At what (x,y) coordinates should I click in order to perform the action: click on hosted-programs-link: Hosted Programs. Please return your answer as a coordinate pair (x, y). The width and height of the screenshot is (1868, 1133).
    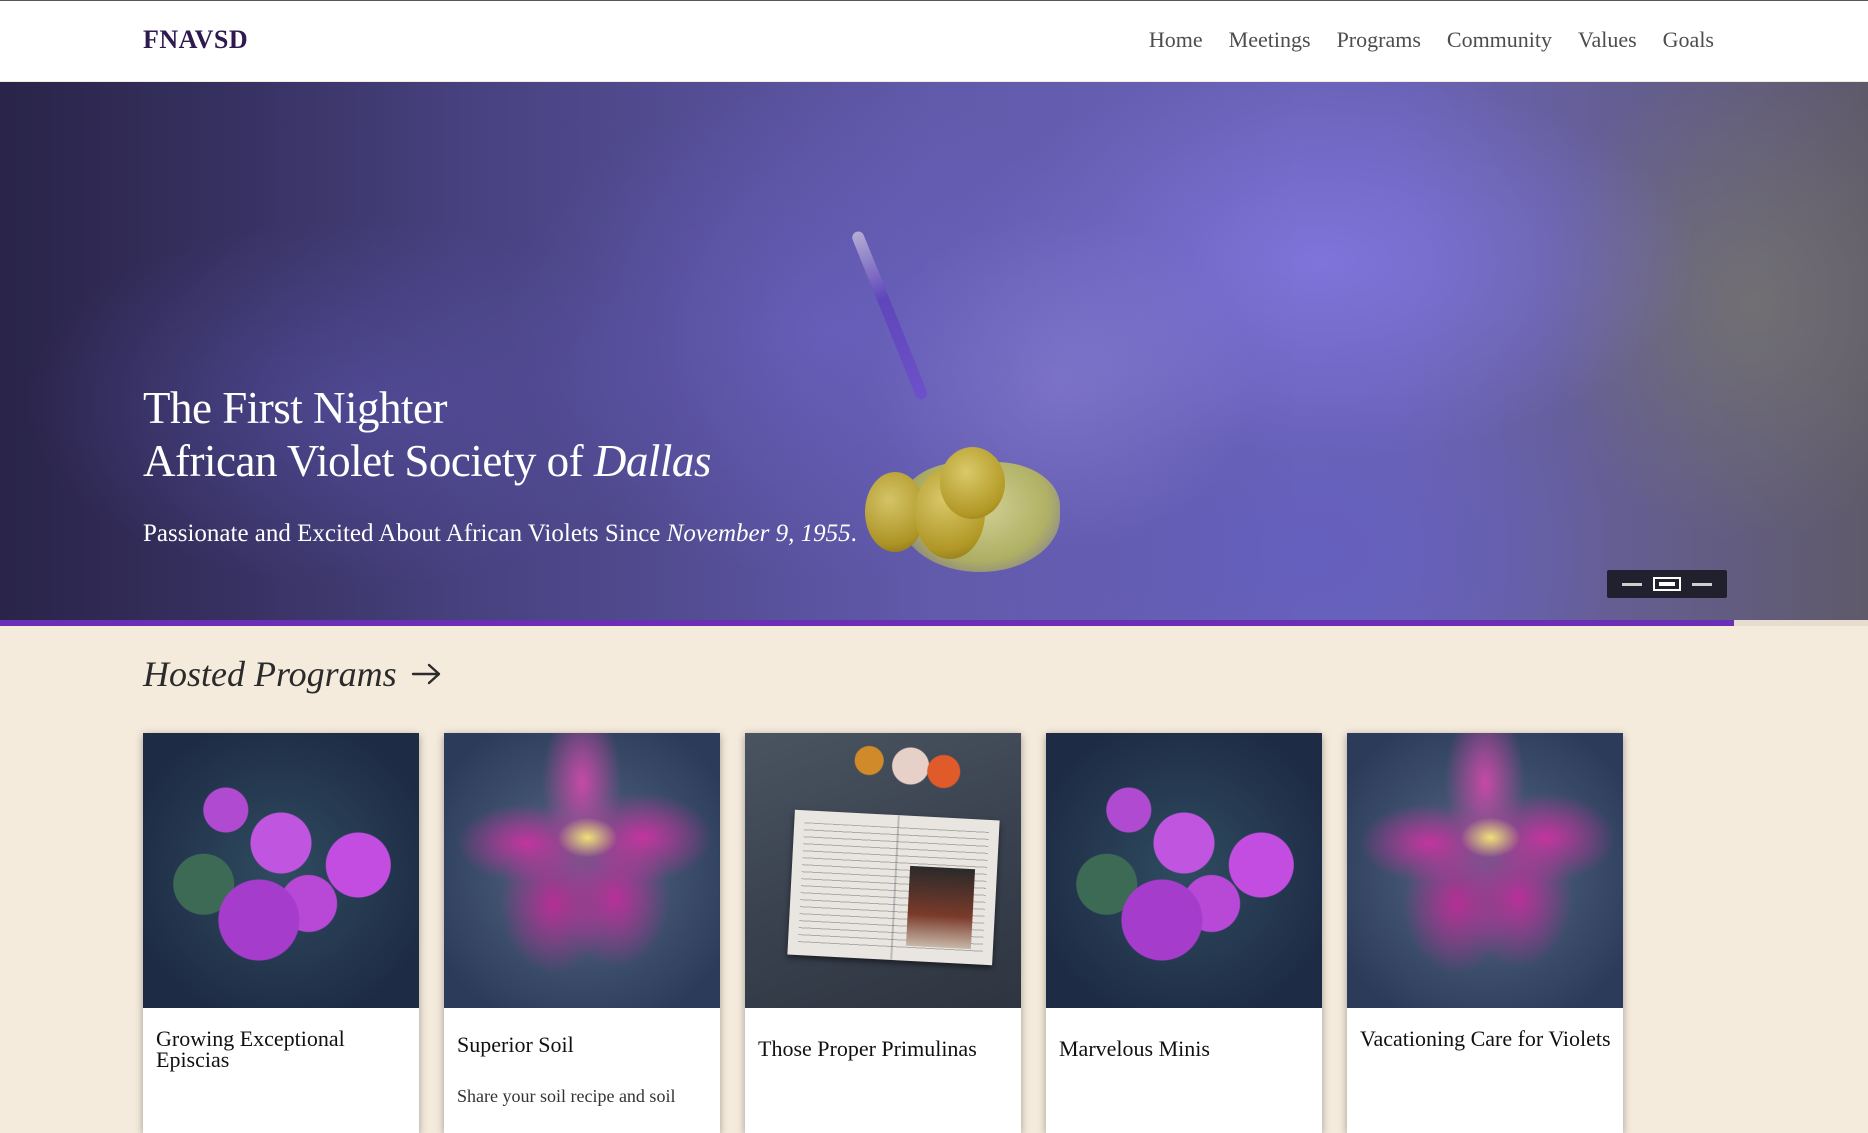
    Looking at the image, I should click on (293, 674).